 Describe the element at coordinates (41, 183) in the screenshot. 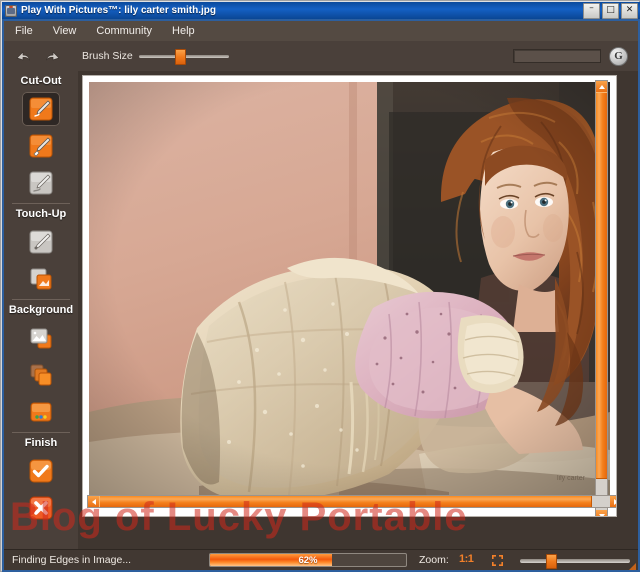

I see `cut-out-smart-tool` at that location.